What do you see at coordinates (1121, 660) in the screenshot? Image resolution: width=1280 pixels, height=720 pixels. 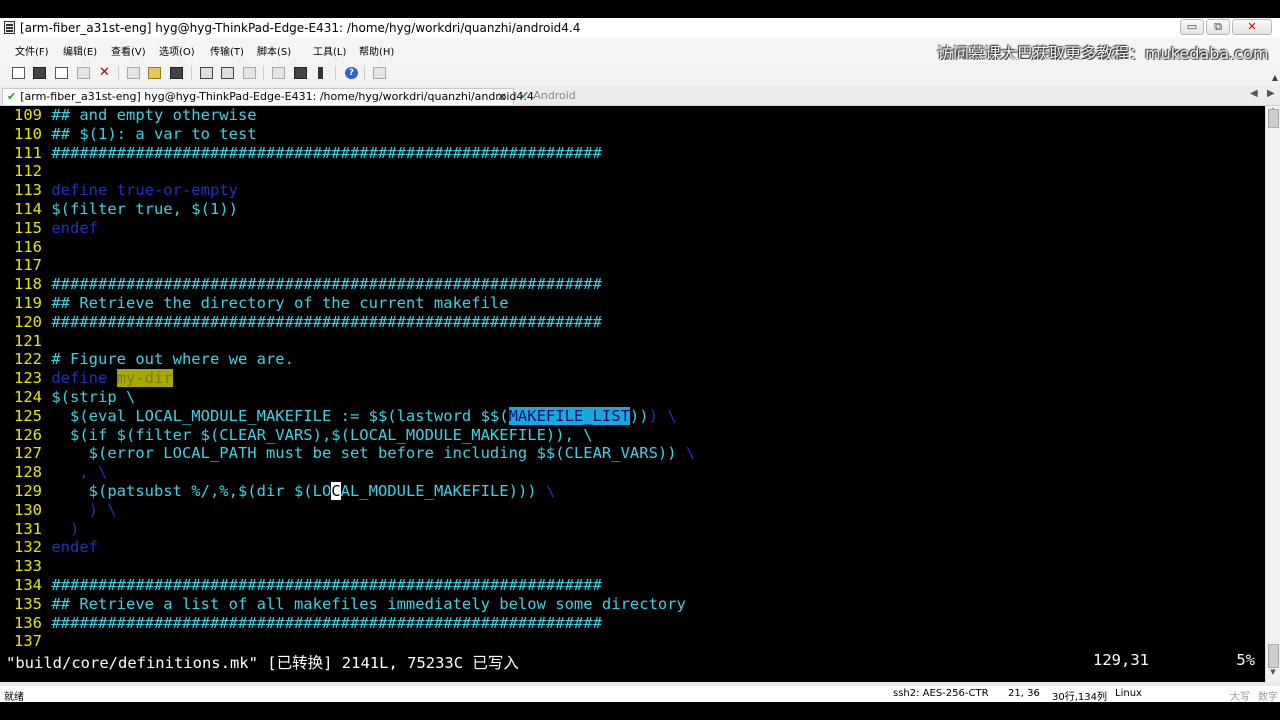 I see `vim-cursor-position: 129,31` at bounding box center [1121, 660].